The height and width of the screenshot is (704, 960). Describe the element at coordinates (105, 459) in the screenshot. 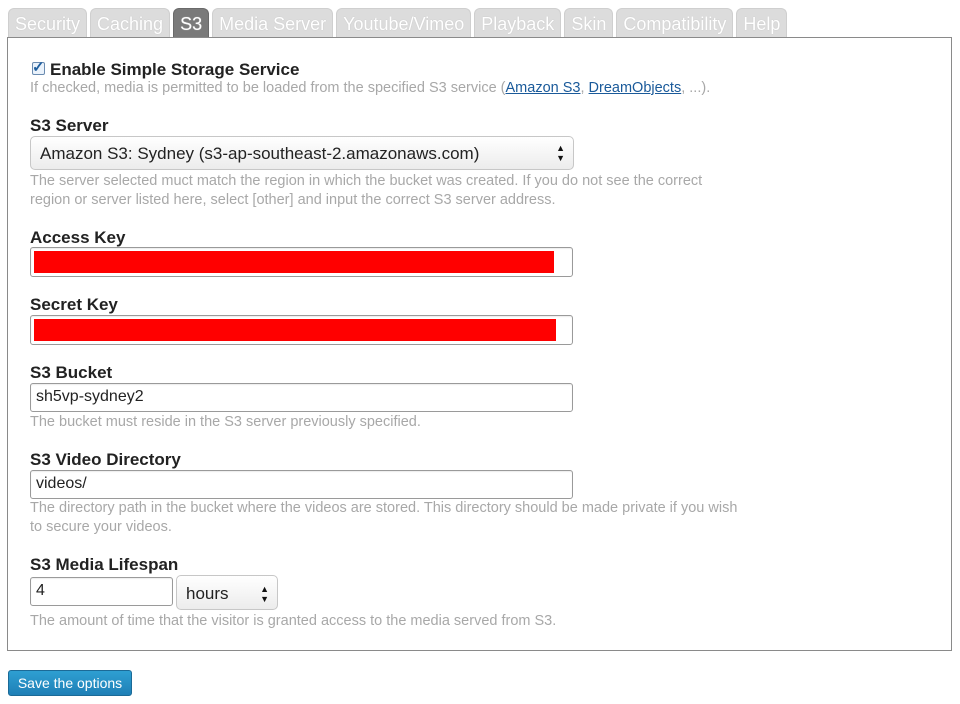

I see `video-directory-label: S3 Video Directory` at that location.